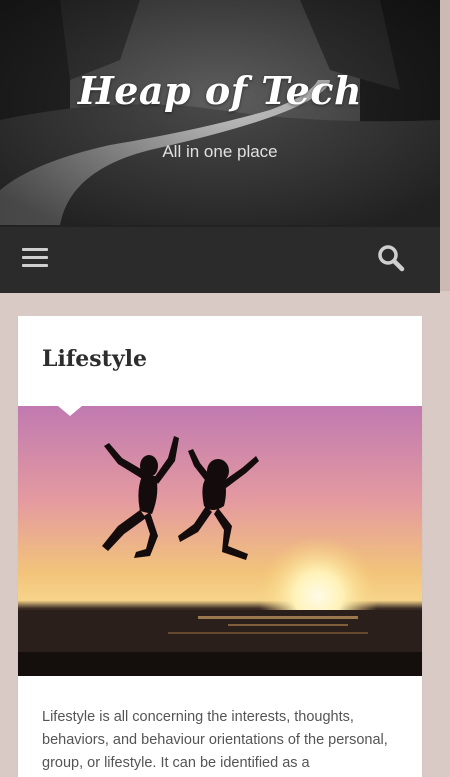 The height and width of the screenshot is (777, 450). Describe the element at coordinates (35, 249) in the screenshot. I see `hamburger-menu-icon` at that location.